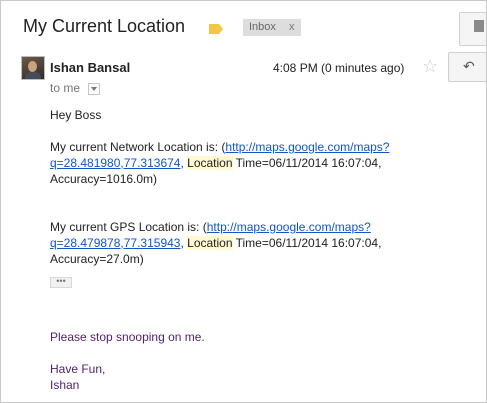 Image resolution: width=487 pixels, height=403 pixels. What do you see at coordinates (307, 243) in the screenshot?
I see `gps-time-text: Time=06/11/2014 16:07:04,` at bounding box center [307, 243].